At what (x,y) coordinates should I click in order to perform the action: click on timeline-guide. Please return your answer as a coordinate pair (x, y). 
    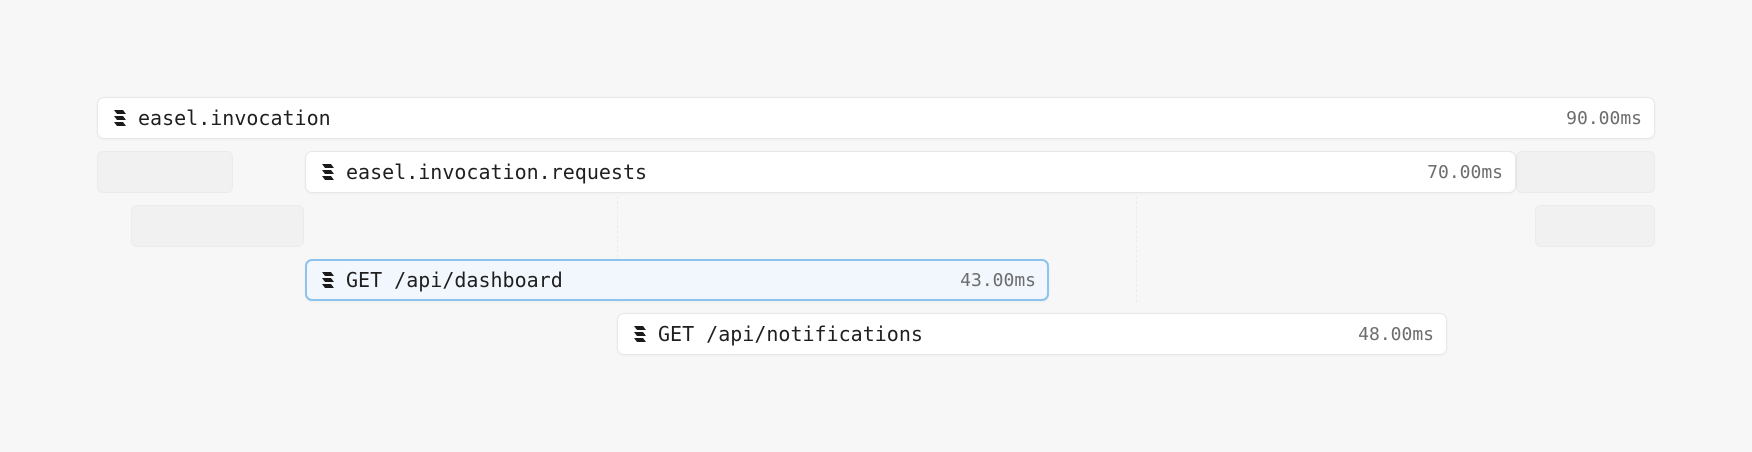
    Looking at the image, I should click on (1136, 249).